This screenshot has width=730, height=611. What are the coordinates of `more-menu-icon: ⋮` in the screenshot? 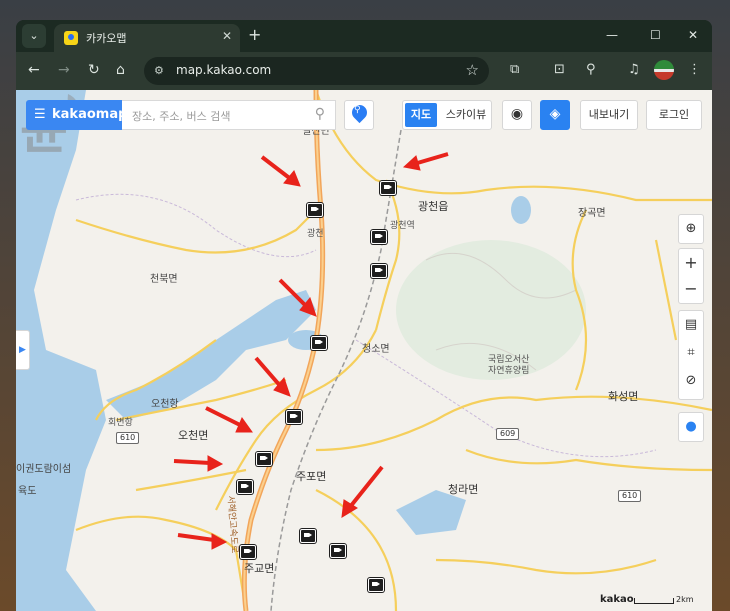 It's located at (694, 69).